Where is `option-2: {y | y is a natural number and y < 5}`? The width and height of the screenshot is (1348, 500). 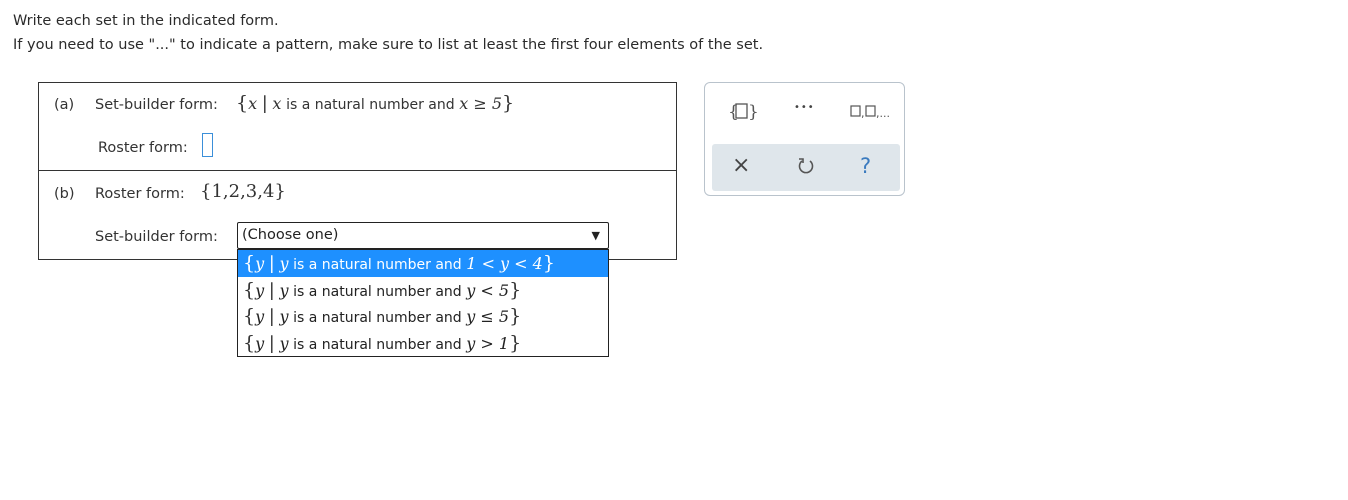
option-2: {y | y is a natural number and y < 5} is located at coordinates (423, 290).